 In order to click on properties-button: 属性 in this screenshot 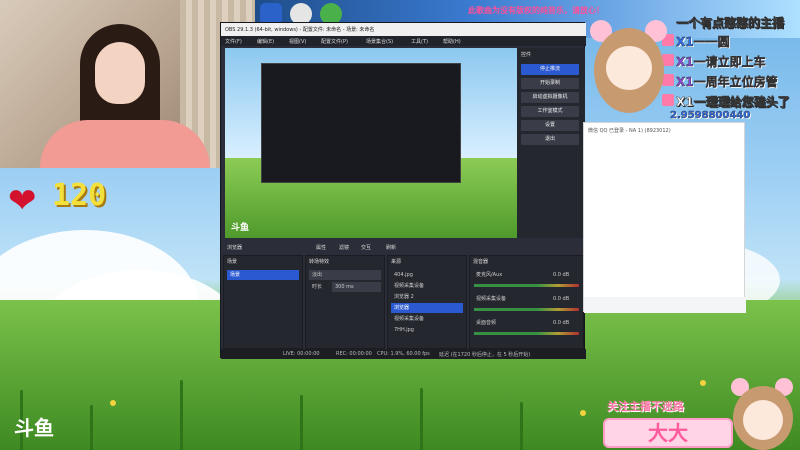, I will do `click(321, 247)`.